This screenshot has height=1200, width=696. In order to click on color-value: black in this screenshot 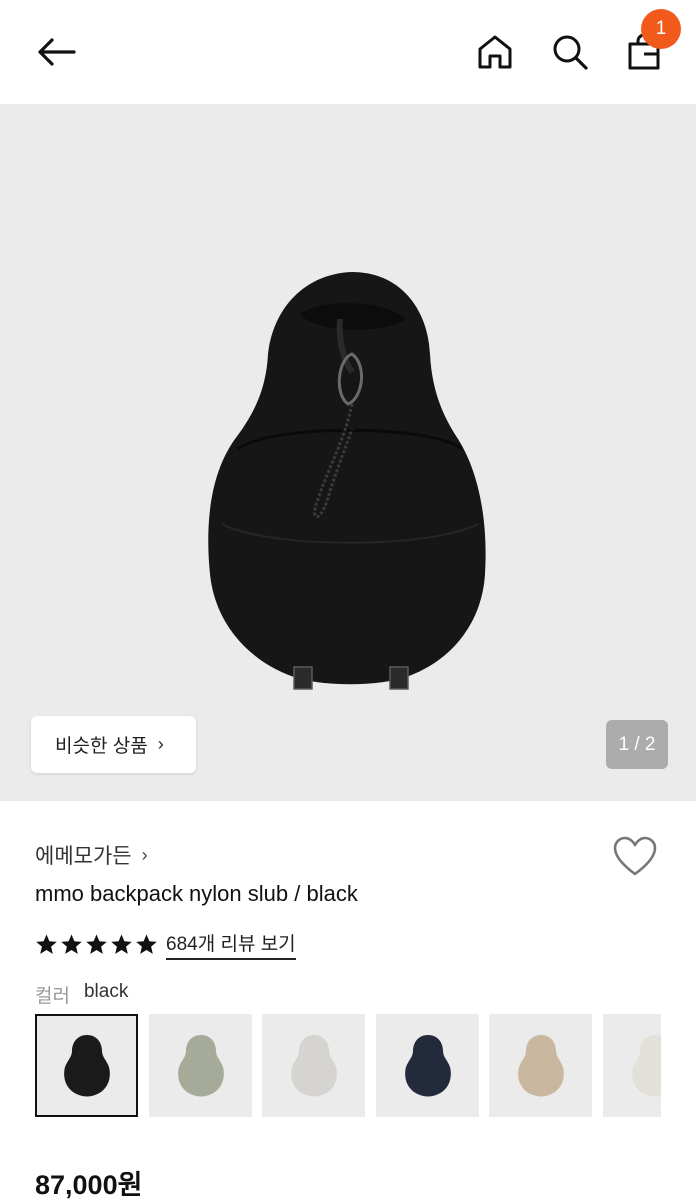, I will do `click(106, 991)`.